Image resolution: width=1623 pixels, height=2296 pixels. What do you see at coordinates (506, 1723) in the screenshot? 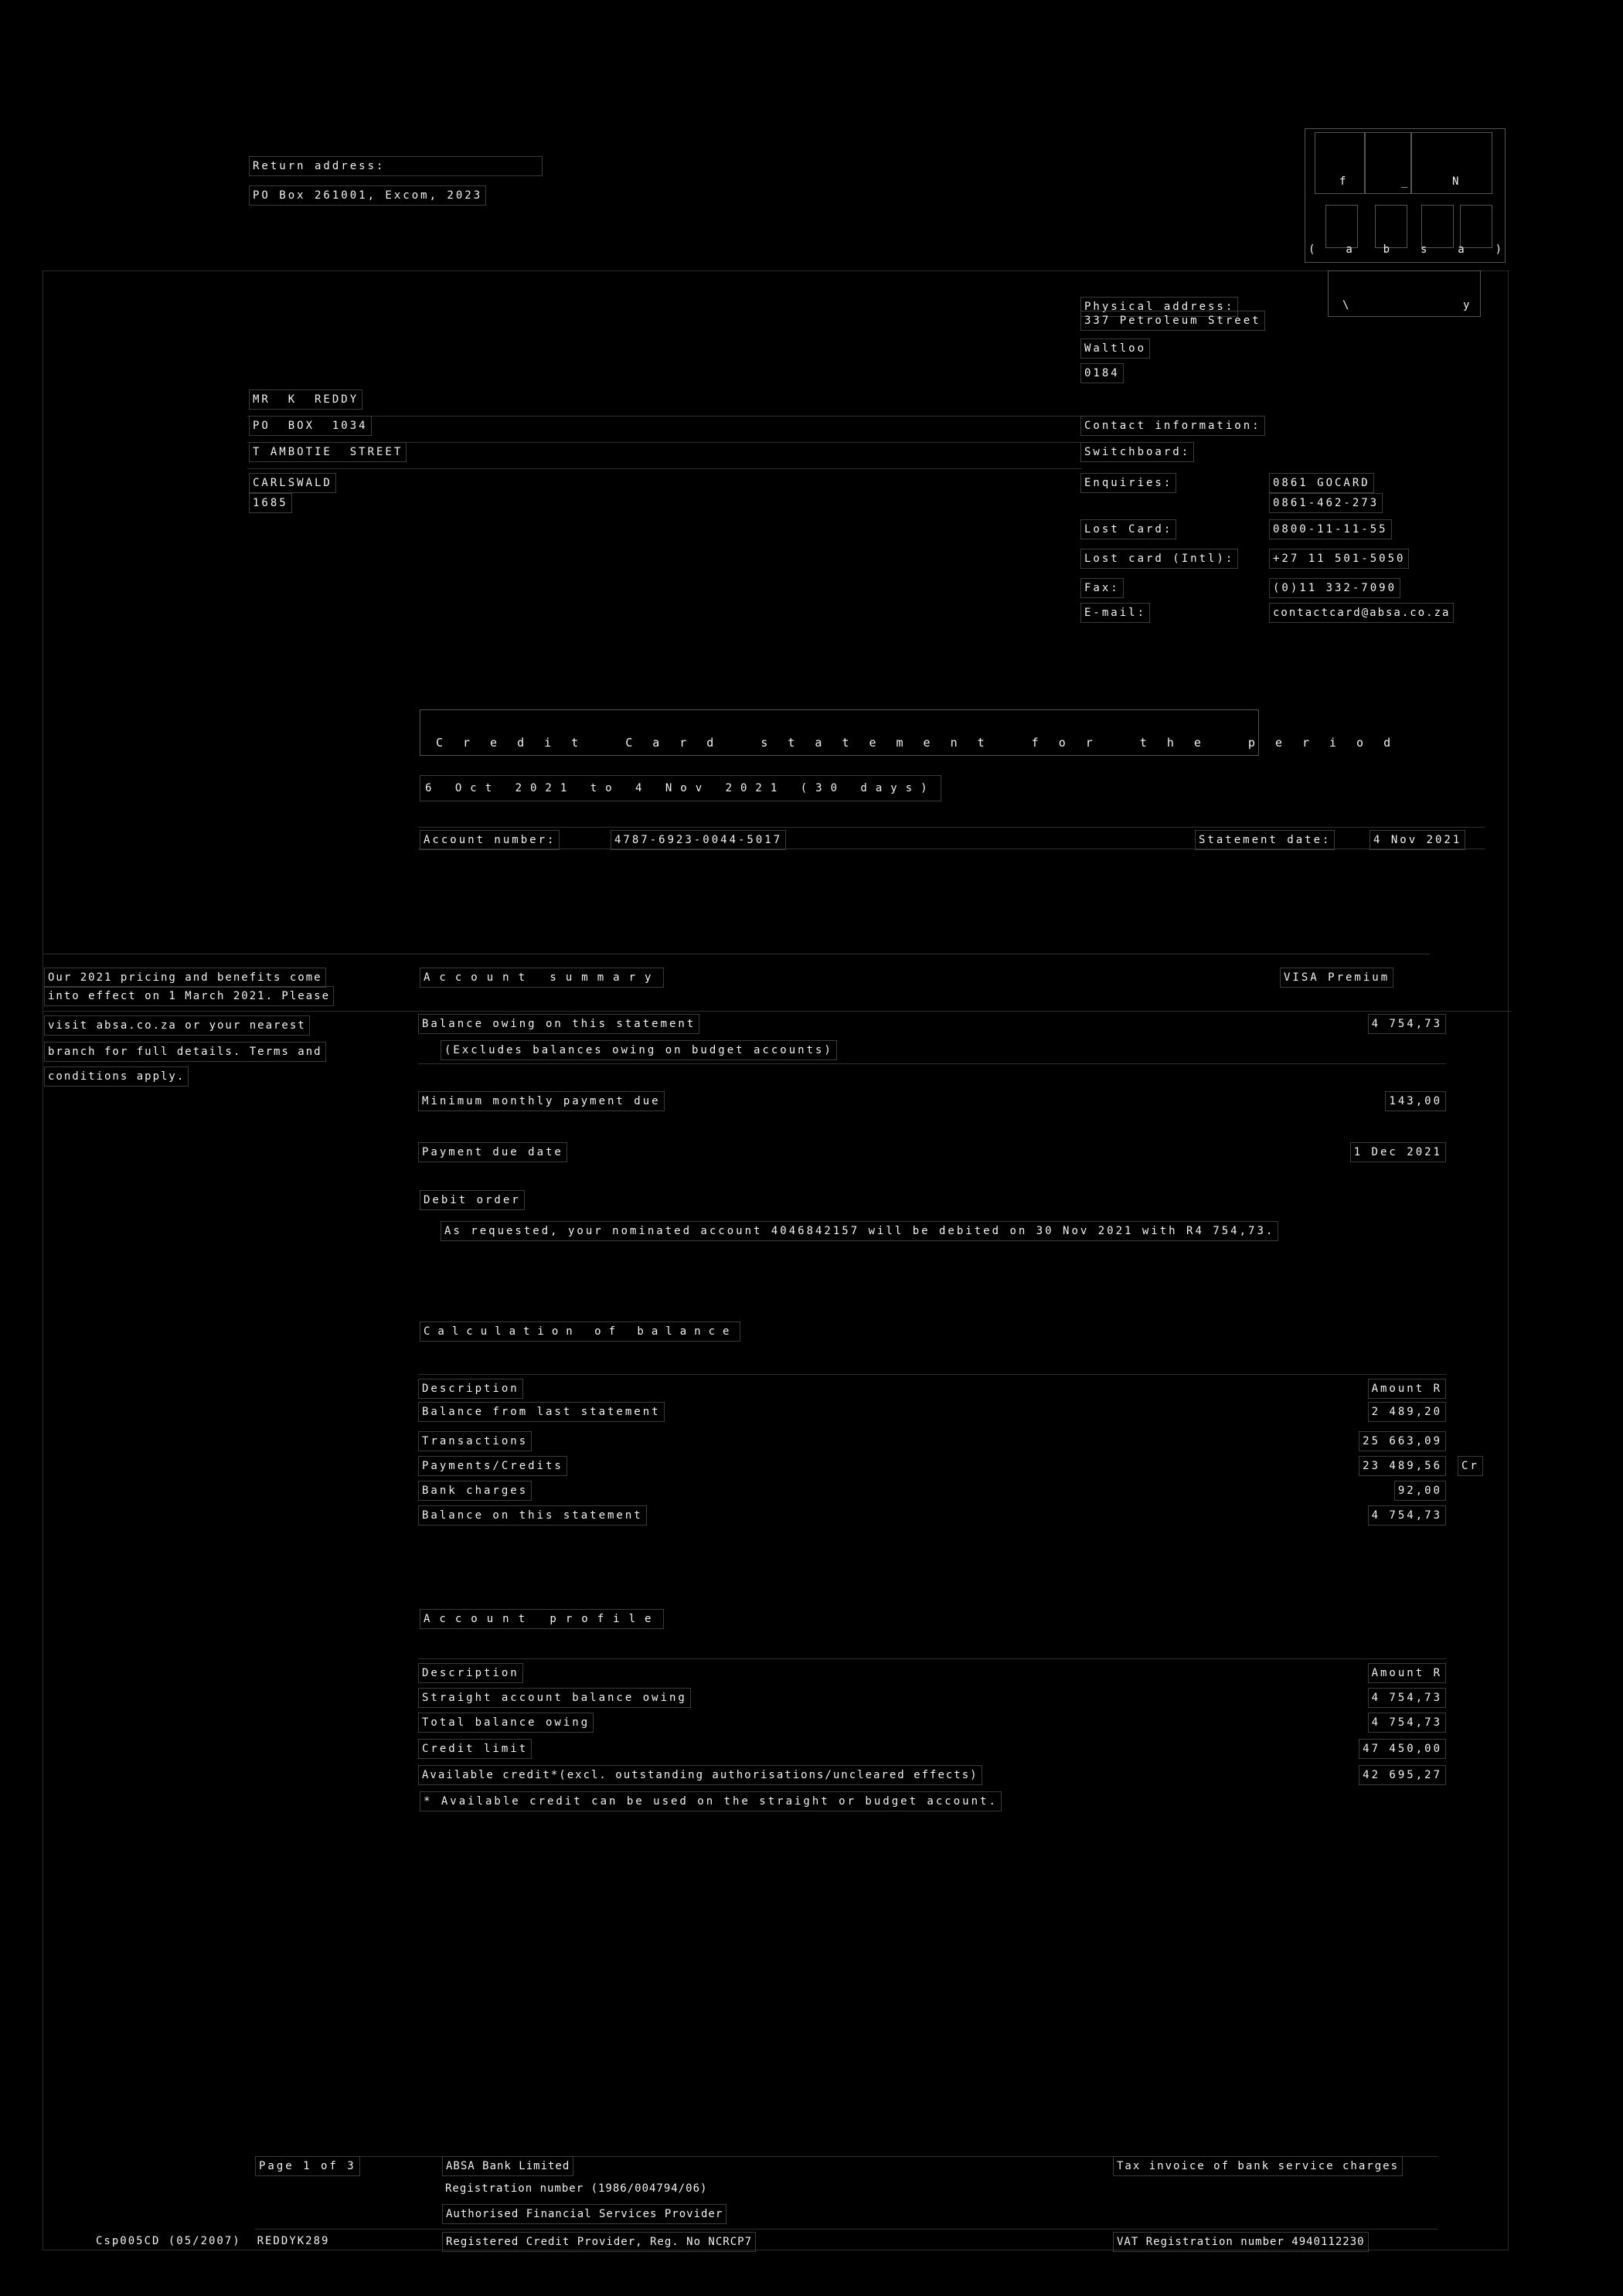
I see `profile-row-desc: Total balance owing` at bounding box center [506, 1723].